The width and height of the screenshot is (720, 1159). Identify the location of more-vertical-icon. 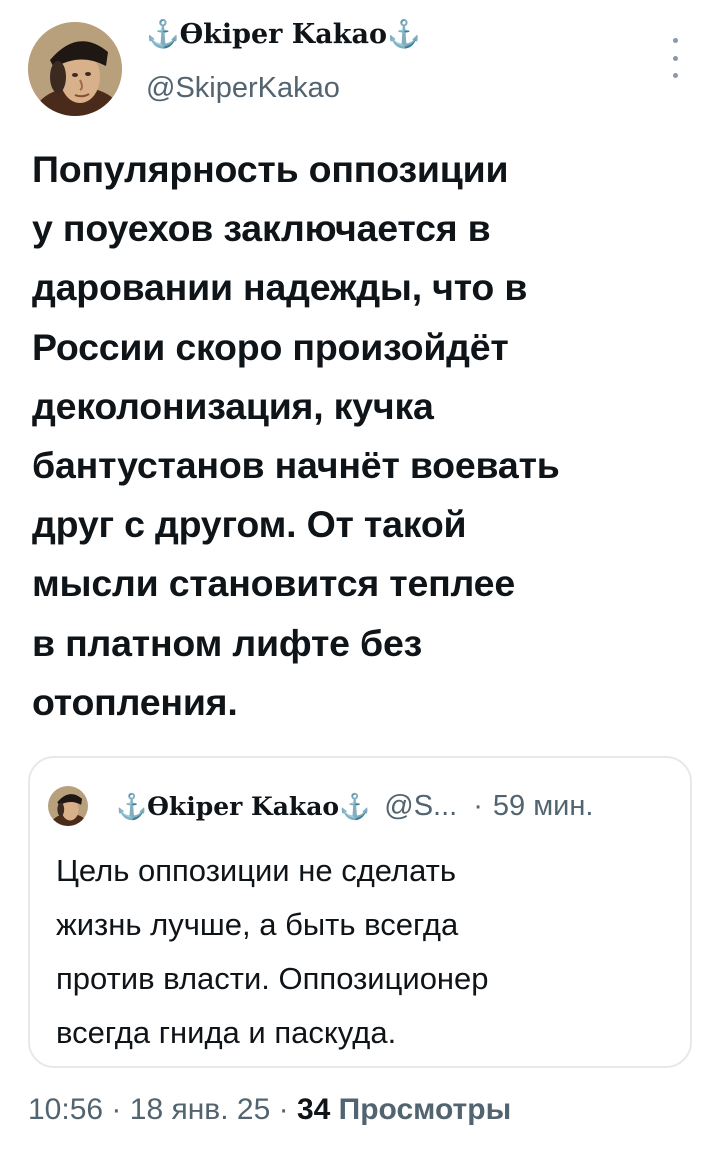
(675, 58).